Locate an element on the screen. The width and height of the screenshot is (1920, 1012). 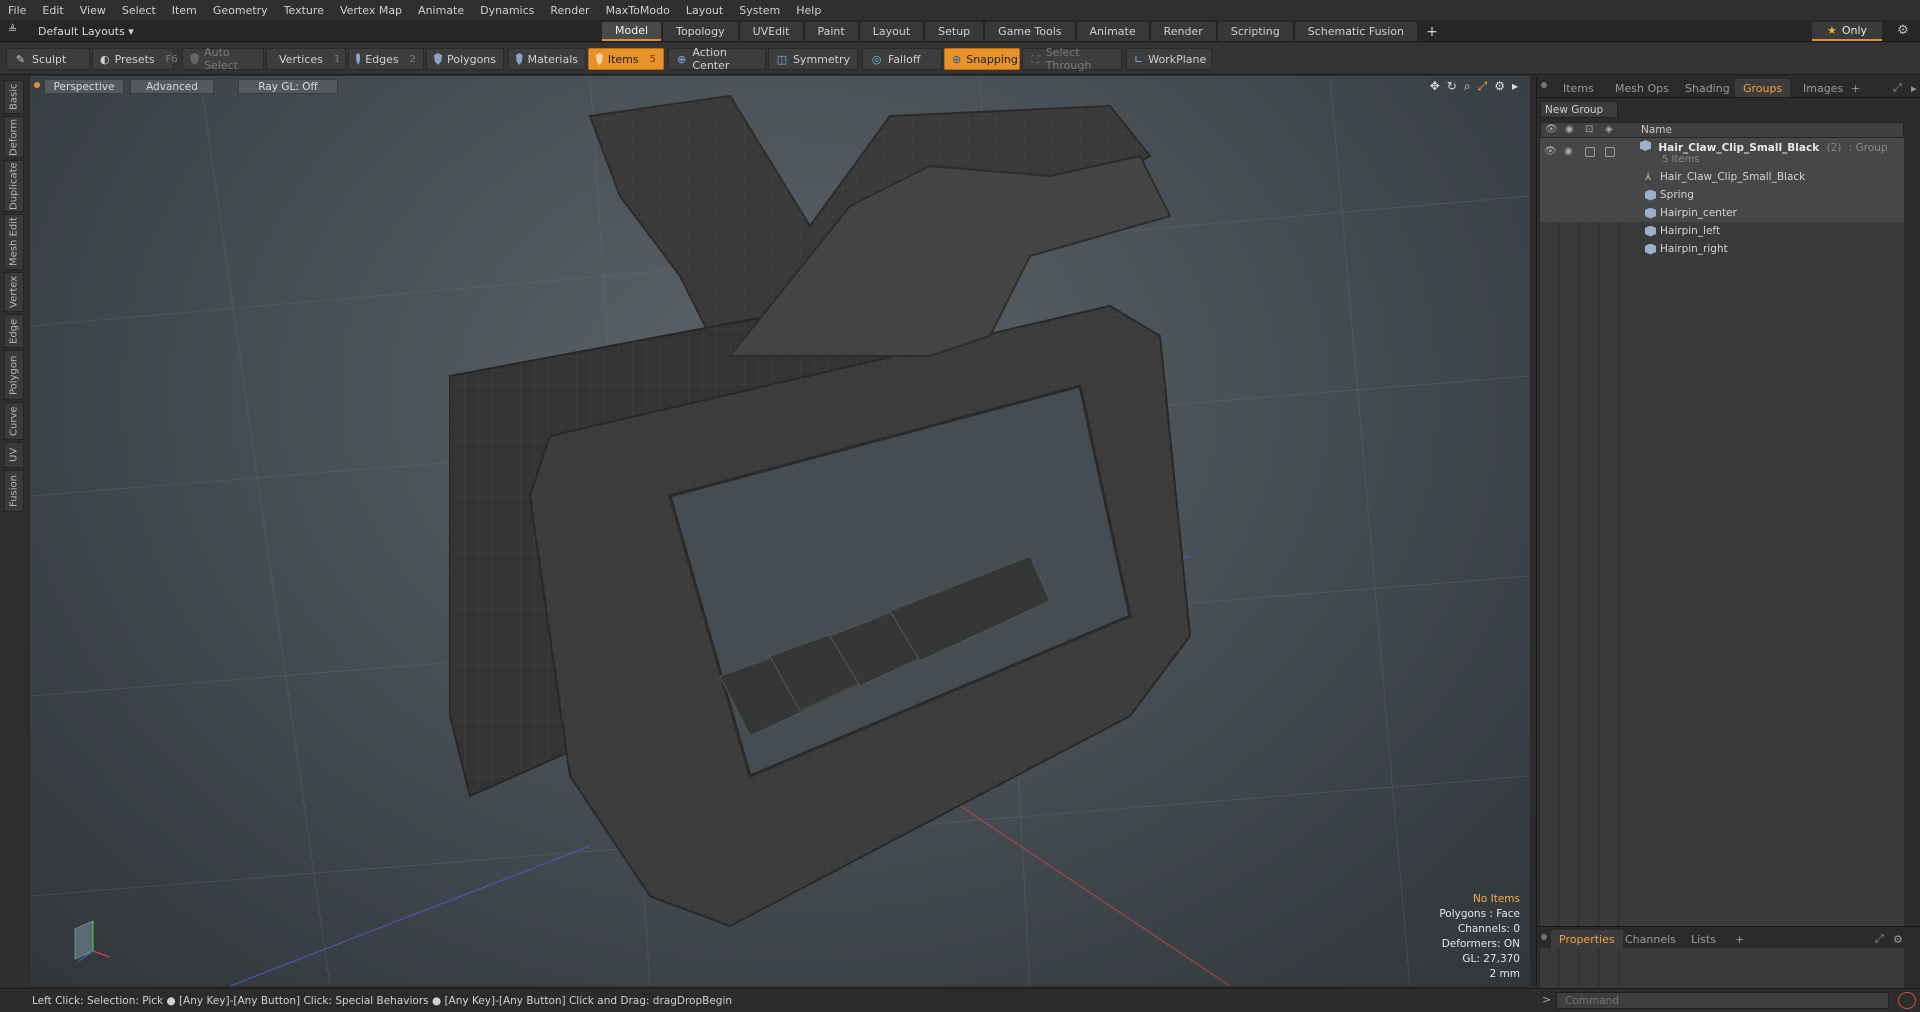
tab-items: Items is located at coordinates (1578, 88).